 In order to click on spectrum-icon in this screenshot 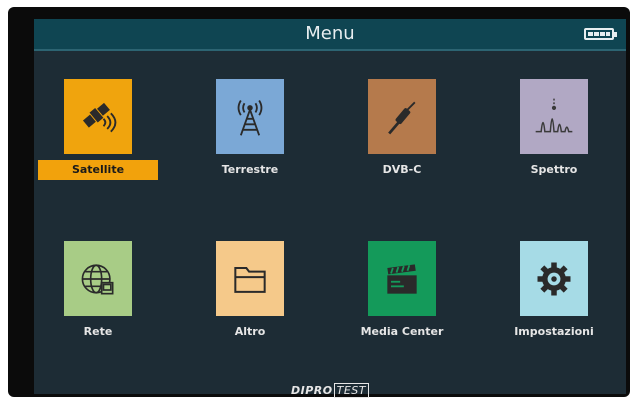, I will do `click(554, 116)`.